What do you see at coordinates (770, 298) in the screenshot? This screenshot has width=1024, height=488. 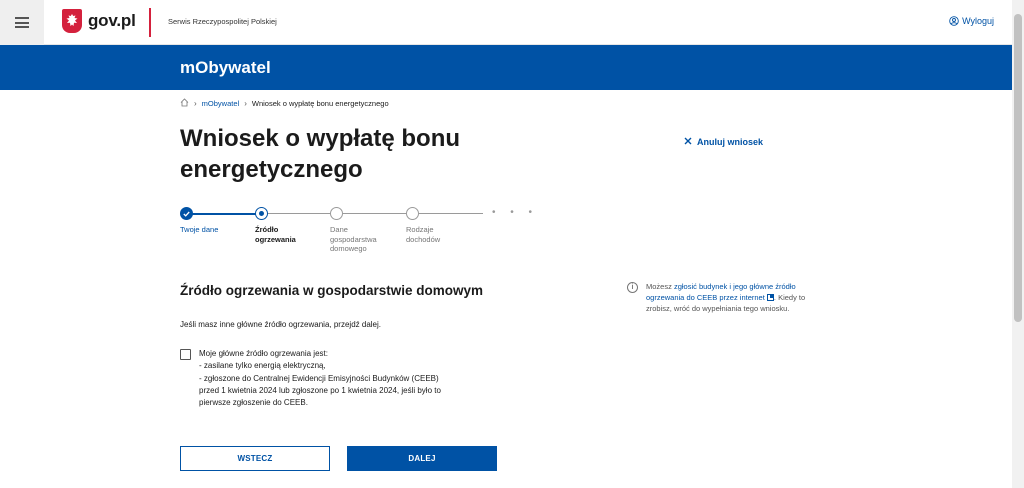 I see `external-link-icon` at bounding box center [770, 298].